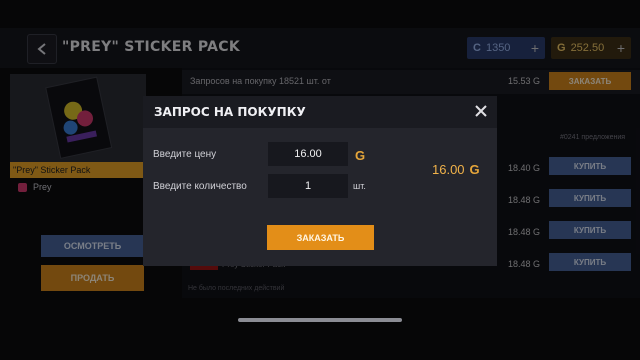 The image size is (640, 360). I want to click on close-button, so click(481, 111).